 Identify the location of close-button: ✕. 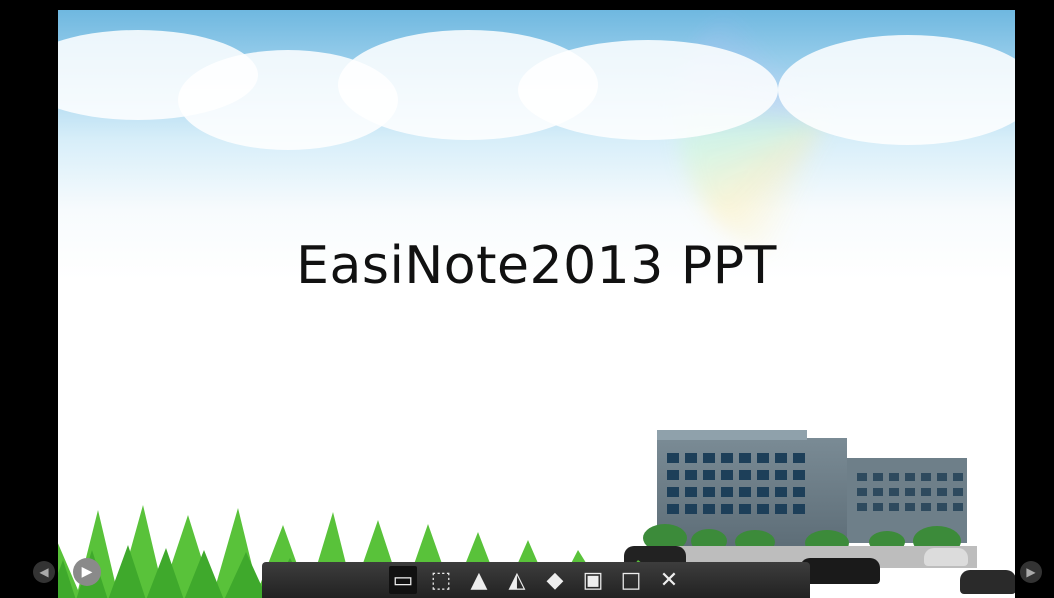
(669, 580).